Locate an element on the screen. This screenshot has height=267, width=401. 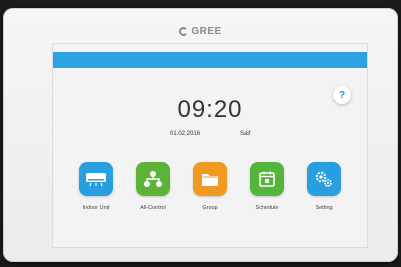
calendar-icon is located at coordinates (267, 179).